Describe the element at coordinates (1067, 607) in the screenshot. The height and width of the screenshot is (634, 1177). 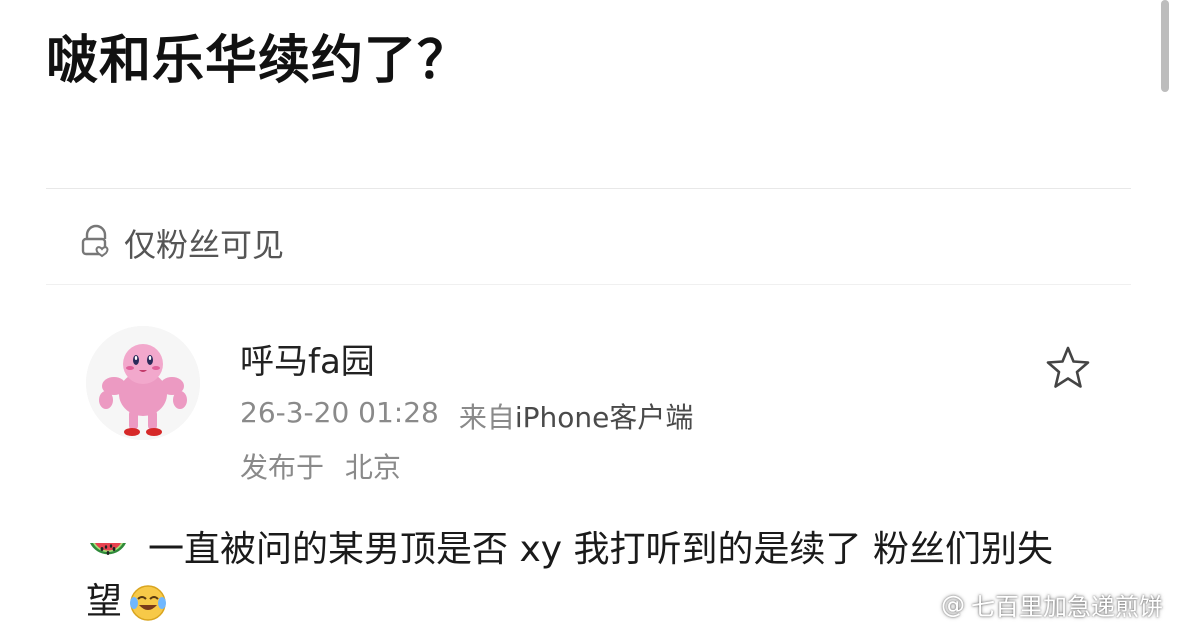
I see `watermark-handle: 七百里加急递煎饼` at that location.